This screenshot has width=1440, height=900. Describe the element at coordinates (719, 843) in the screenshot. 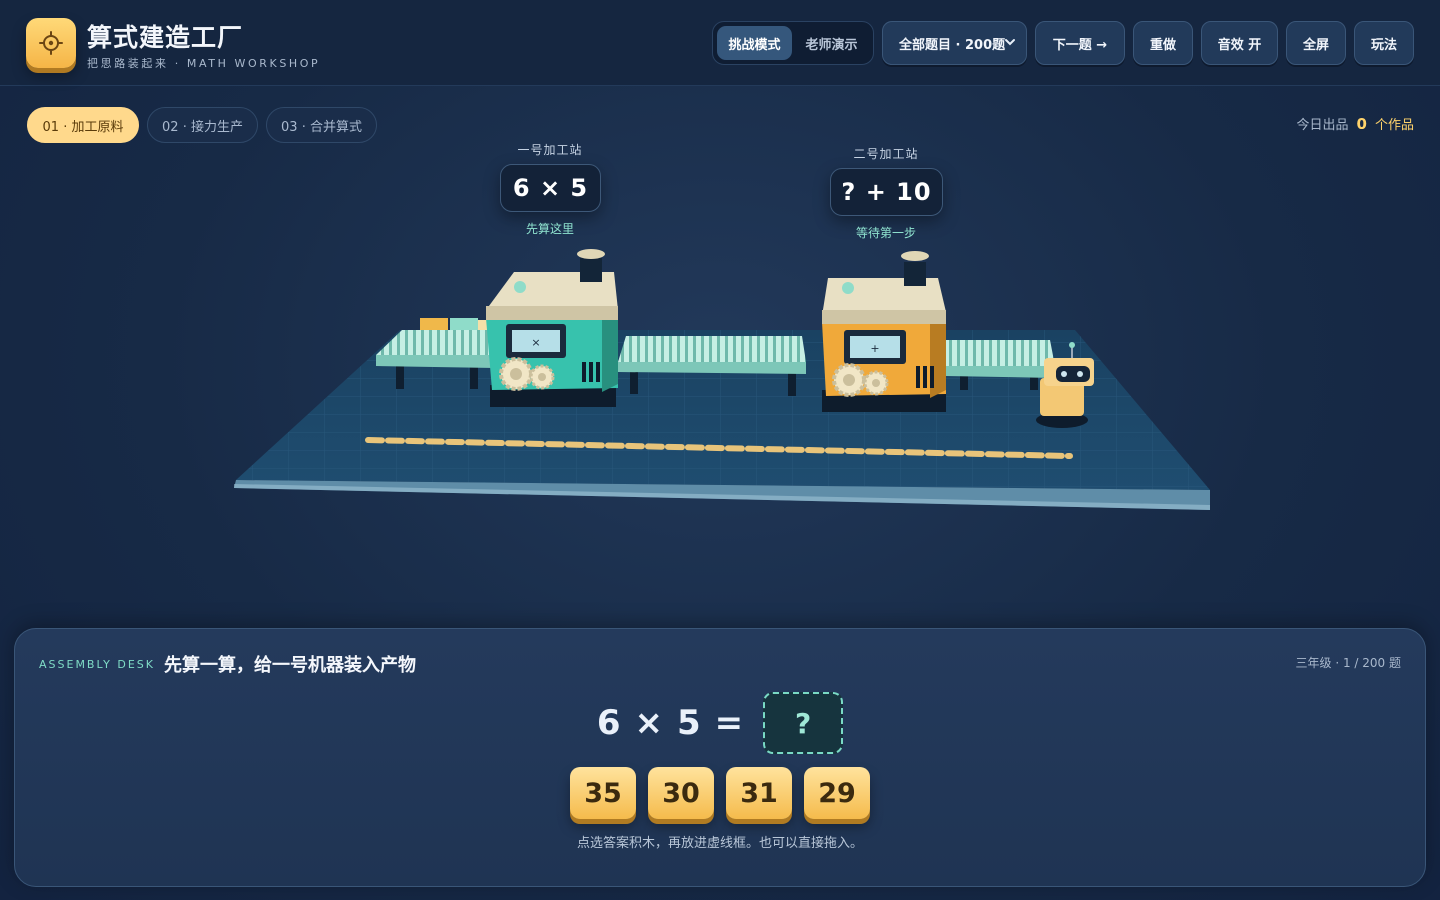

I see `desk-instruction: 点选答案积木，再放进虚线框。也可以直接拖入。` at that location.